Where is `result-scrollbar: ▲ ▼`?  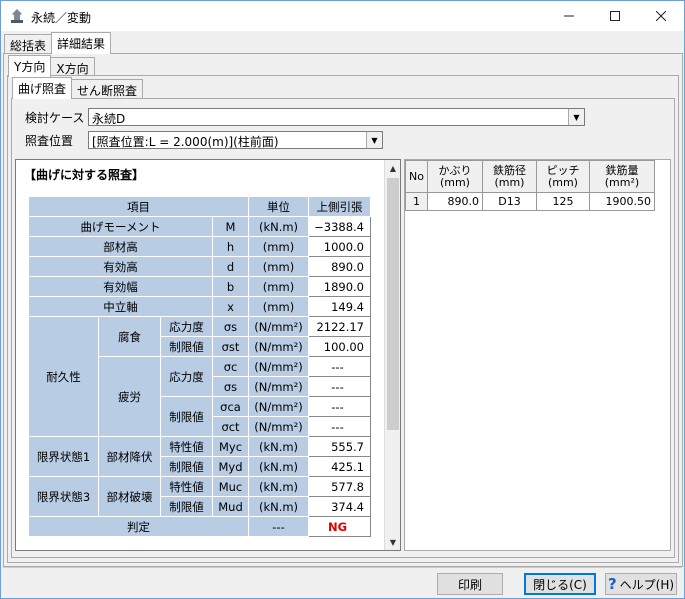 result-scrollbar: ▲ ▼ is located at coordinates (392, 355).